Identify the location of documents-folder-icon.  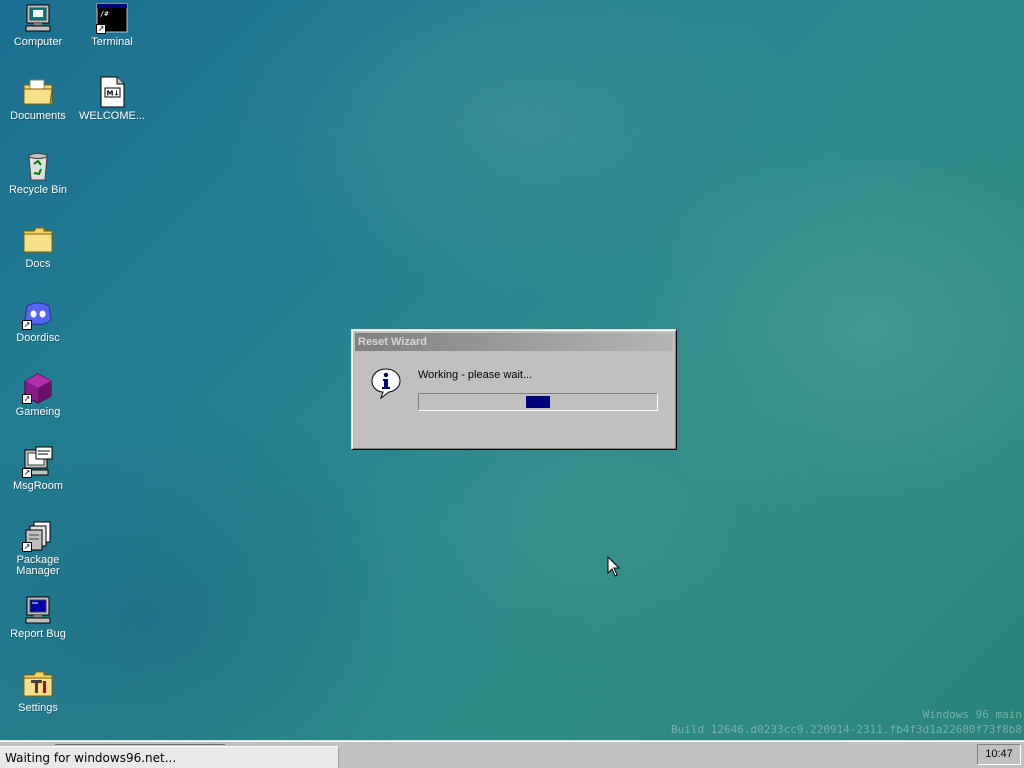
(38, 92).